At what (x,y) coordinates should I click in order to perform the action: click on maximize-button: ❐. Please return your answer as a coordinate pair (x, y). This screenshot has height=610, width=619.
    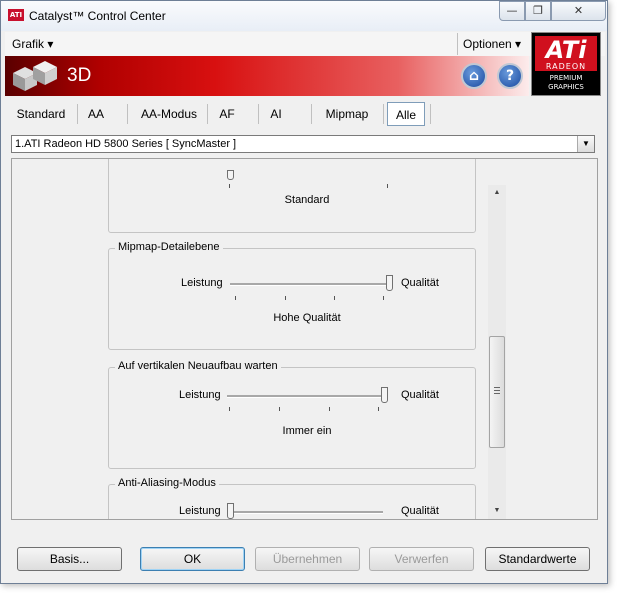
    Looking at the image, I should click on (538, 11).